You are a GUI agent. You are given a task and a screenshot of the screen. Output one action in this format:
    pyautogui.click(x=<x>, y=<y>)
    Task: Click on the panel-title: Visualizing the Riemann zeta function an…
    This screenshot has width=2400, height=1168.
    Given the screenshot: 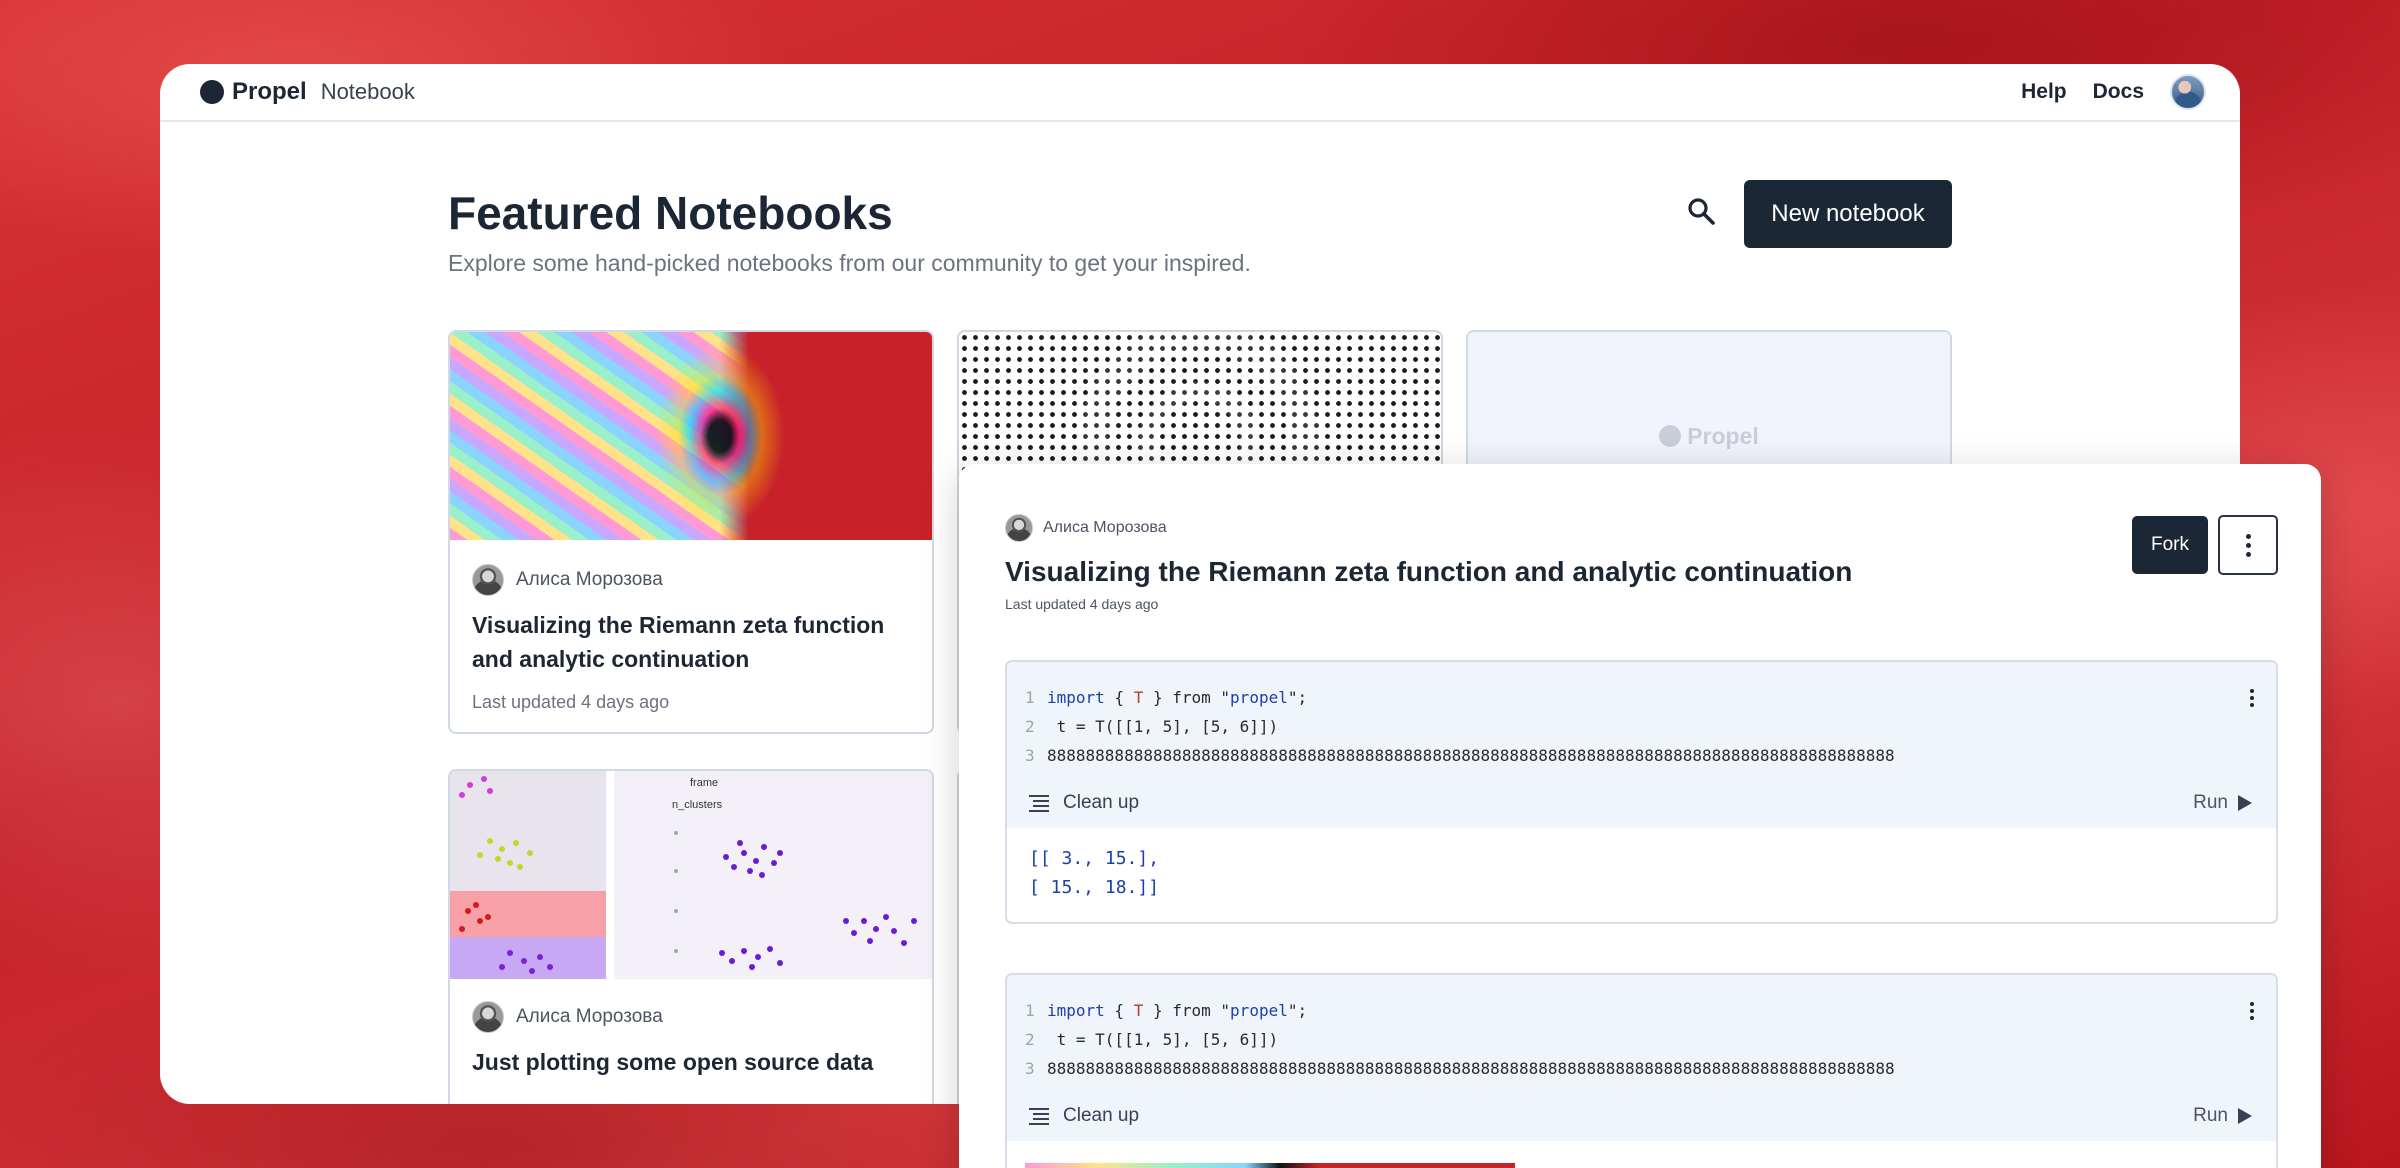 What is the action you would take?
    pyautogui.click(x=1429, y=571)
    